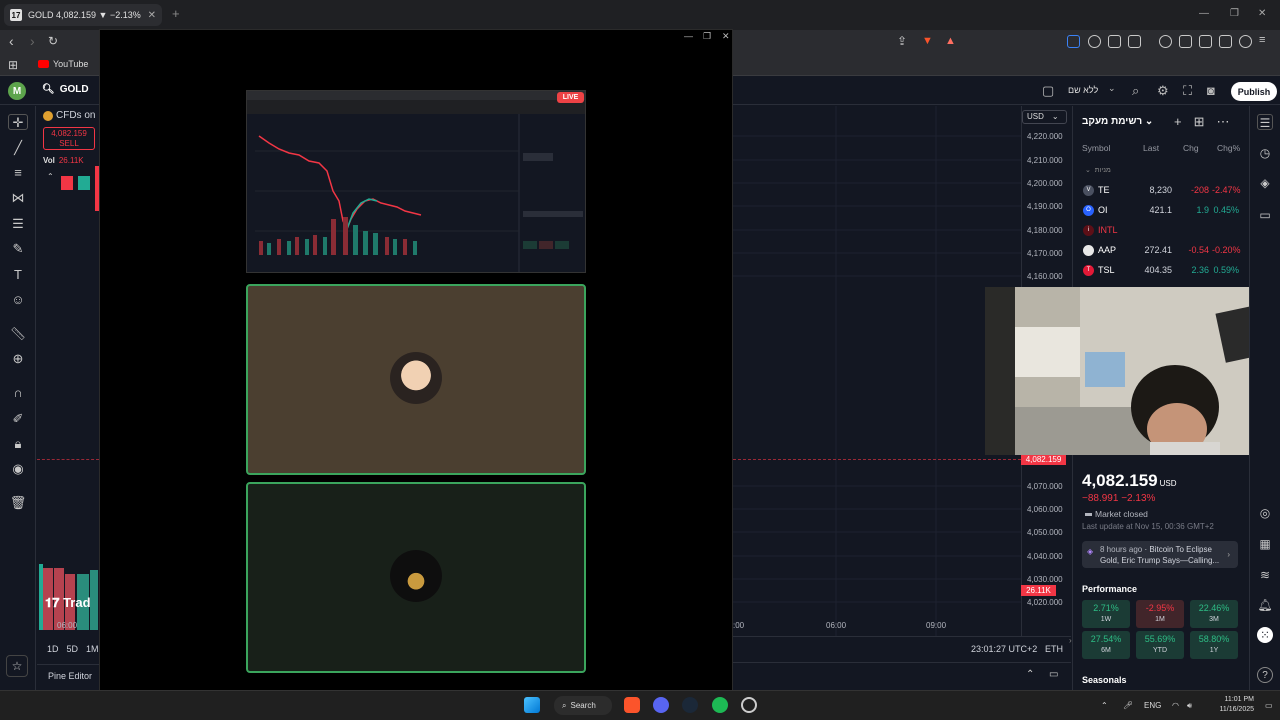  Describe the element at coordinates (1160, 191) in the screenshot. I see `watchlist-row: V TE 8,230 -208 -2.47%` at that location.